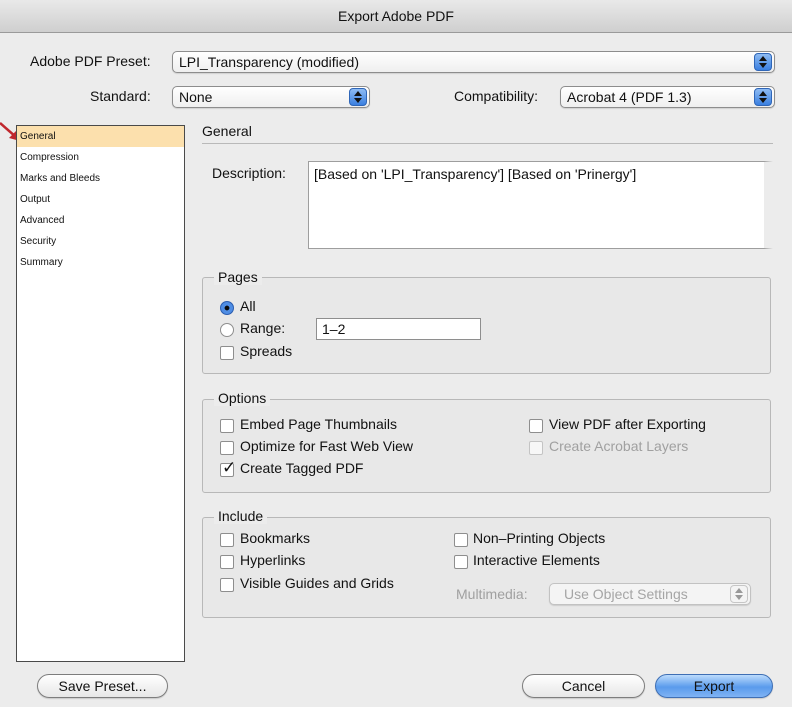 This screenshot has height=707, width=792. I want to click on window-titlebar: Export Adobe PDF, so click(396, 16).